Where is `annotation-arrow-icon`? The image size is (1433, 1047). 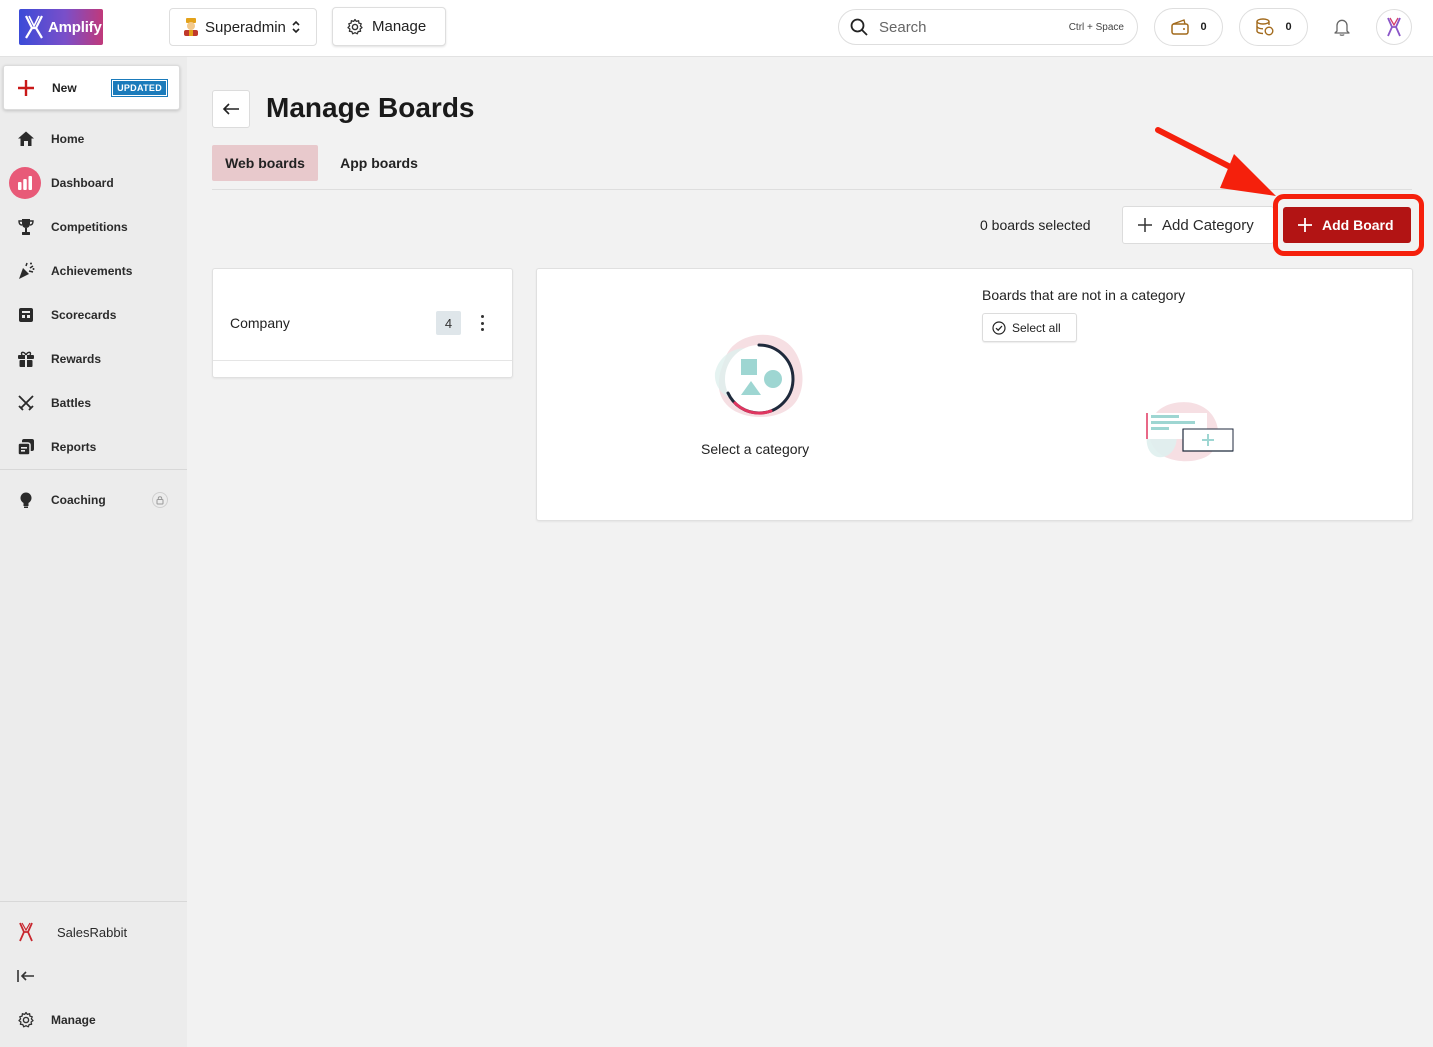
annotation-arrow-icon is located at coordinates (1215, 161).